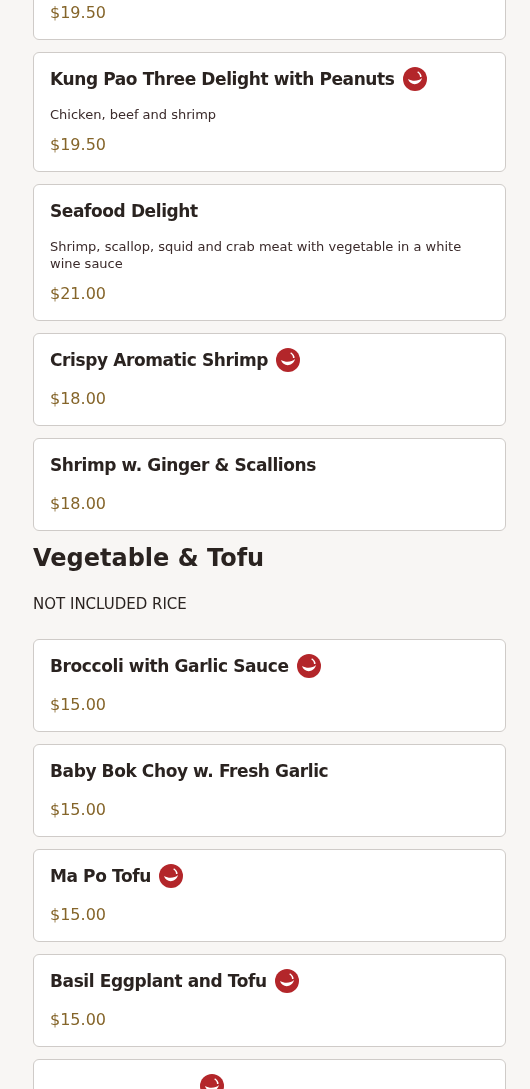 This screenshot has height=1089, width=530. What do you see at coordinates (269, 1000) in the screenshot?
I see `menu-item-card: Basil Eggplant and Tofu $15.00` at bounding box center [269, 1000].